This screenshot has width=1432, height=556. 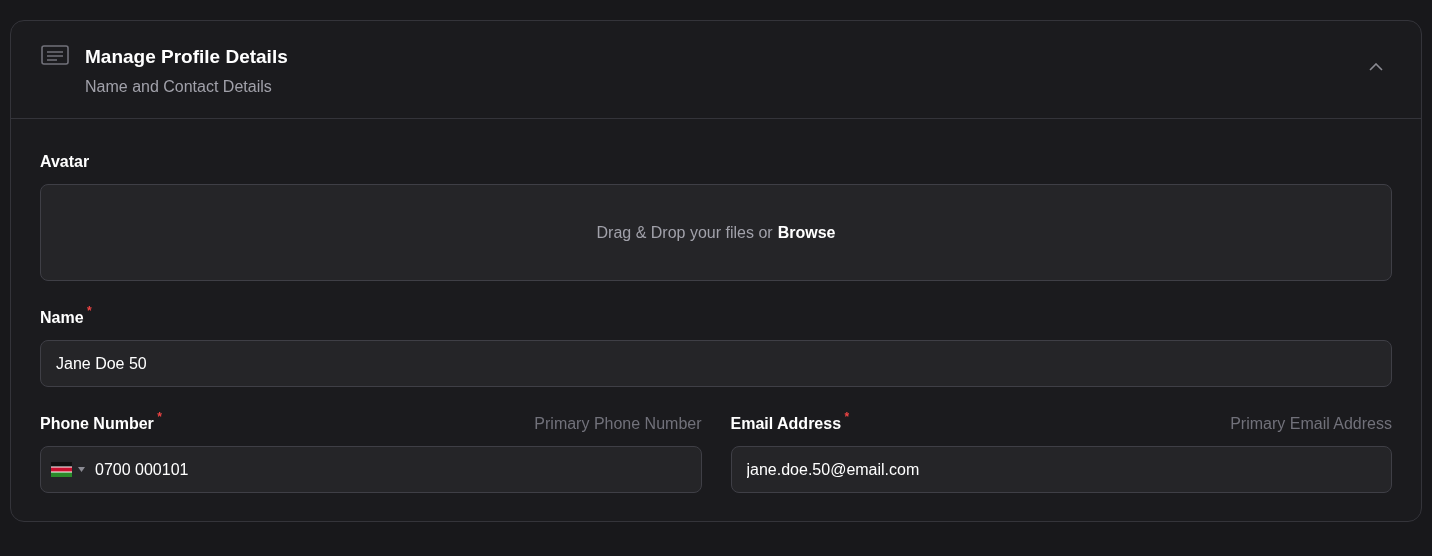 I want to click on browse-link: Browse, so click(x=806, y=232).